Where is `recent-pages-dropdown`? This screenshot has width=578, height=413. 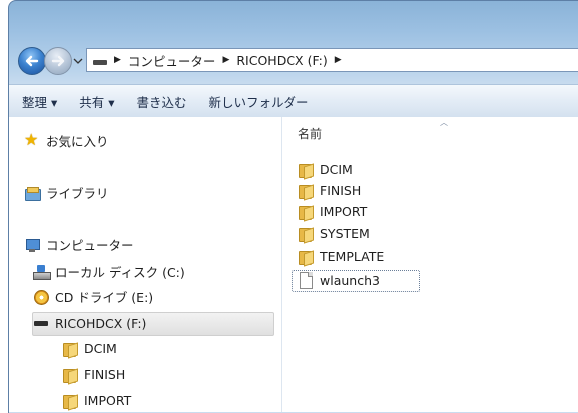 recent-pages-dropdown is located at coordinates (78, 61).